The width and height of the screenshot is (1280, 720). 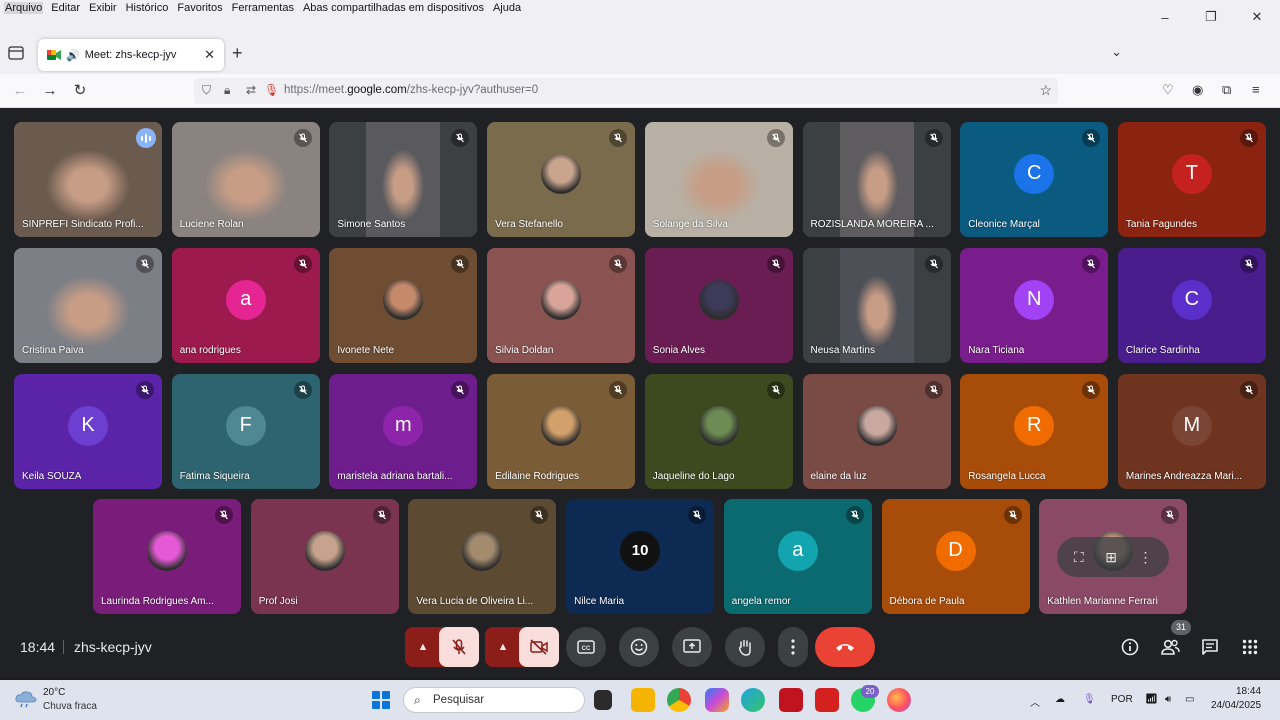 What do you see at coordinates (1034, 179) in the screenshot?
I see `participant-tile: C Cleonice Marçal` at bounding box center [1034, 179].